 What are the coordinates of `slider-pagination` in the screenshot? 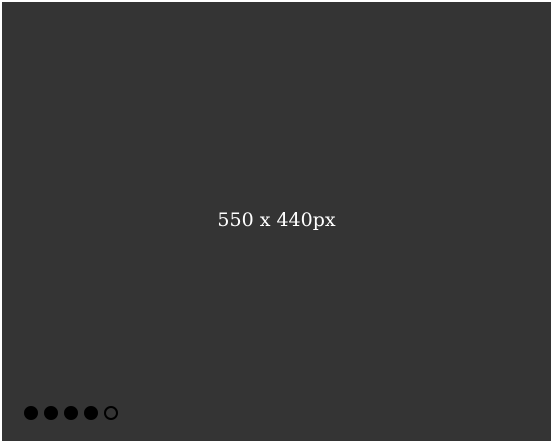 It's located at (71, 413).